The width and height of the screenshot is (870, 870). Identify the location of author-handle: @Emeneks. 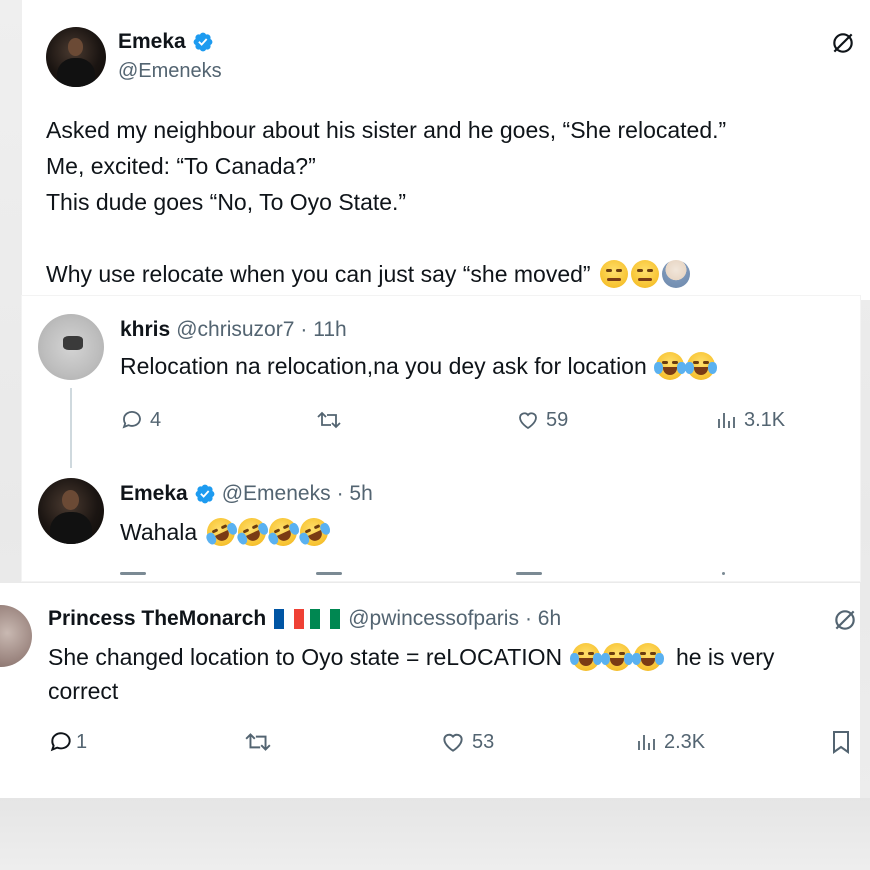
(170, 71).